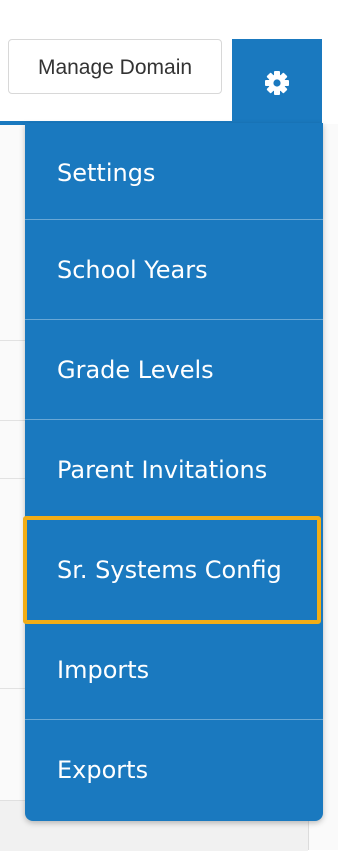  What do you see at coordinates (115, 66) in the screenshot?
I see `manage-domain-button: Manage Domain` at bounding box center [115, 66].